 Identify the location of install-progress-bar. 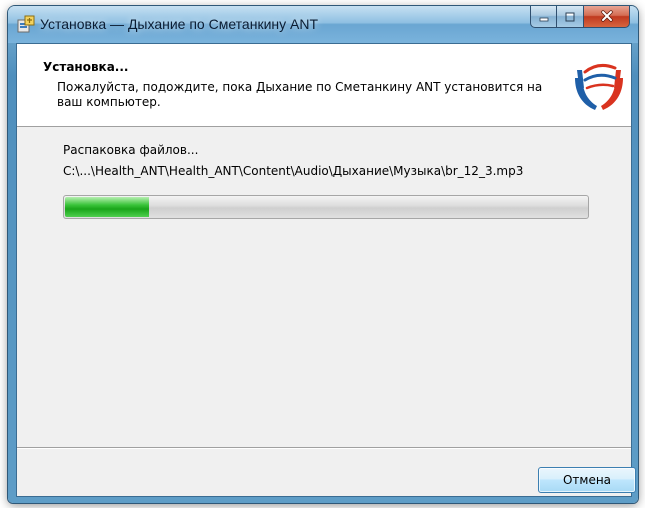
(326, 207).